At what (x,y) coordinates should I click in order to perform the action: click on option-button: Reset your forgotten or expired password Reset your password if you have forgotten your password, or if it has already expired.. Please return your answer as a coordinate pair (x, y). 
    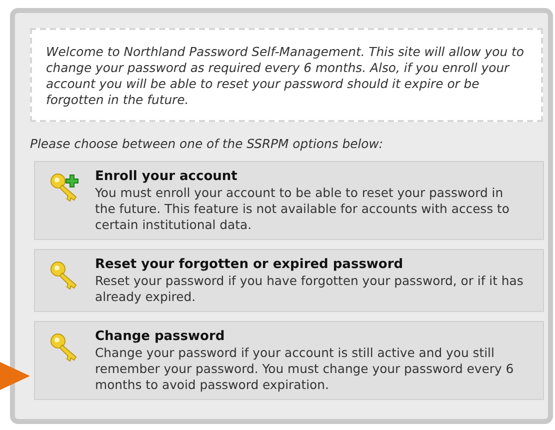
    Looking at the image, I should click on (289, 280).